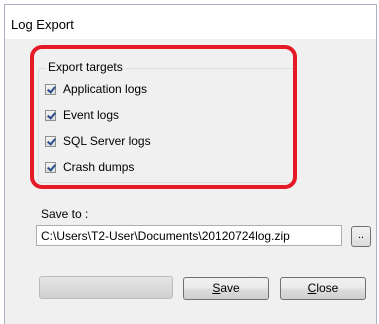 This screenshot has width=379, height=324. Describe the element at coordinates (105, 89) in the screenshot. I see `application-logs-label: Application logs` at that location.